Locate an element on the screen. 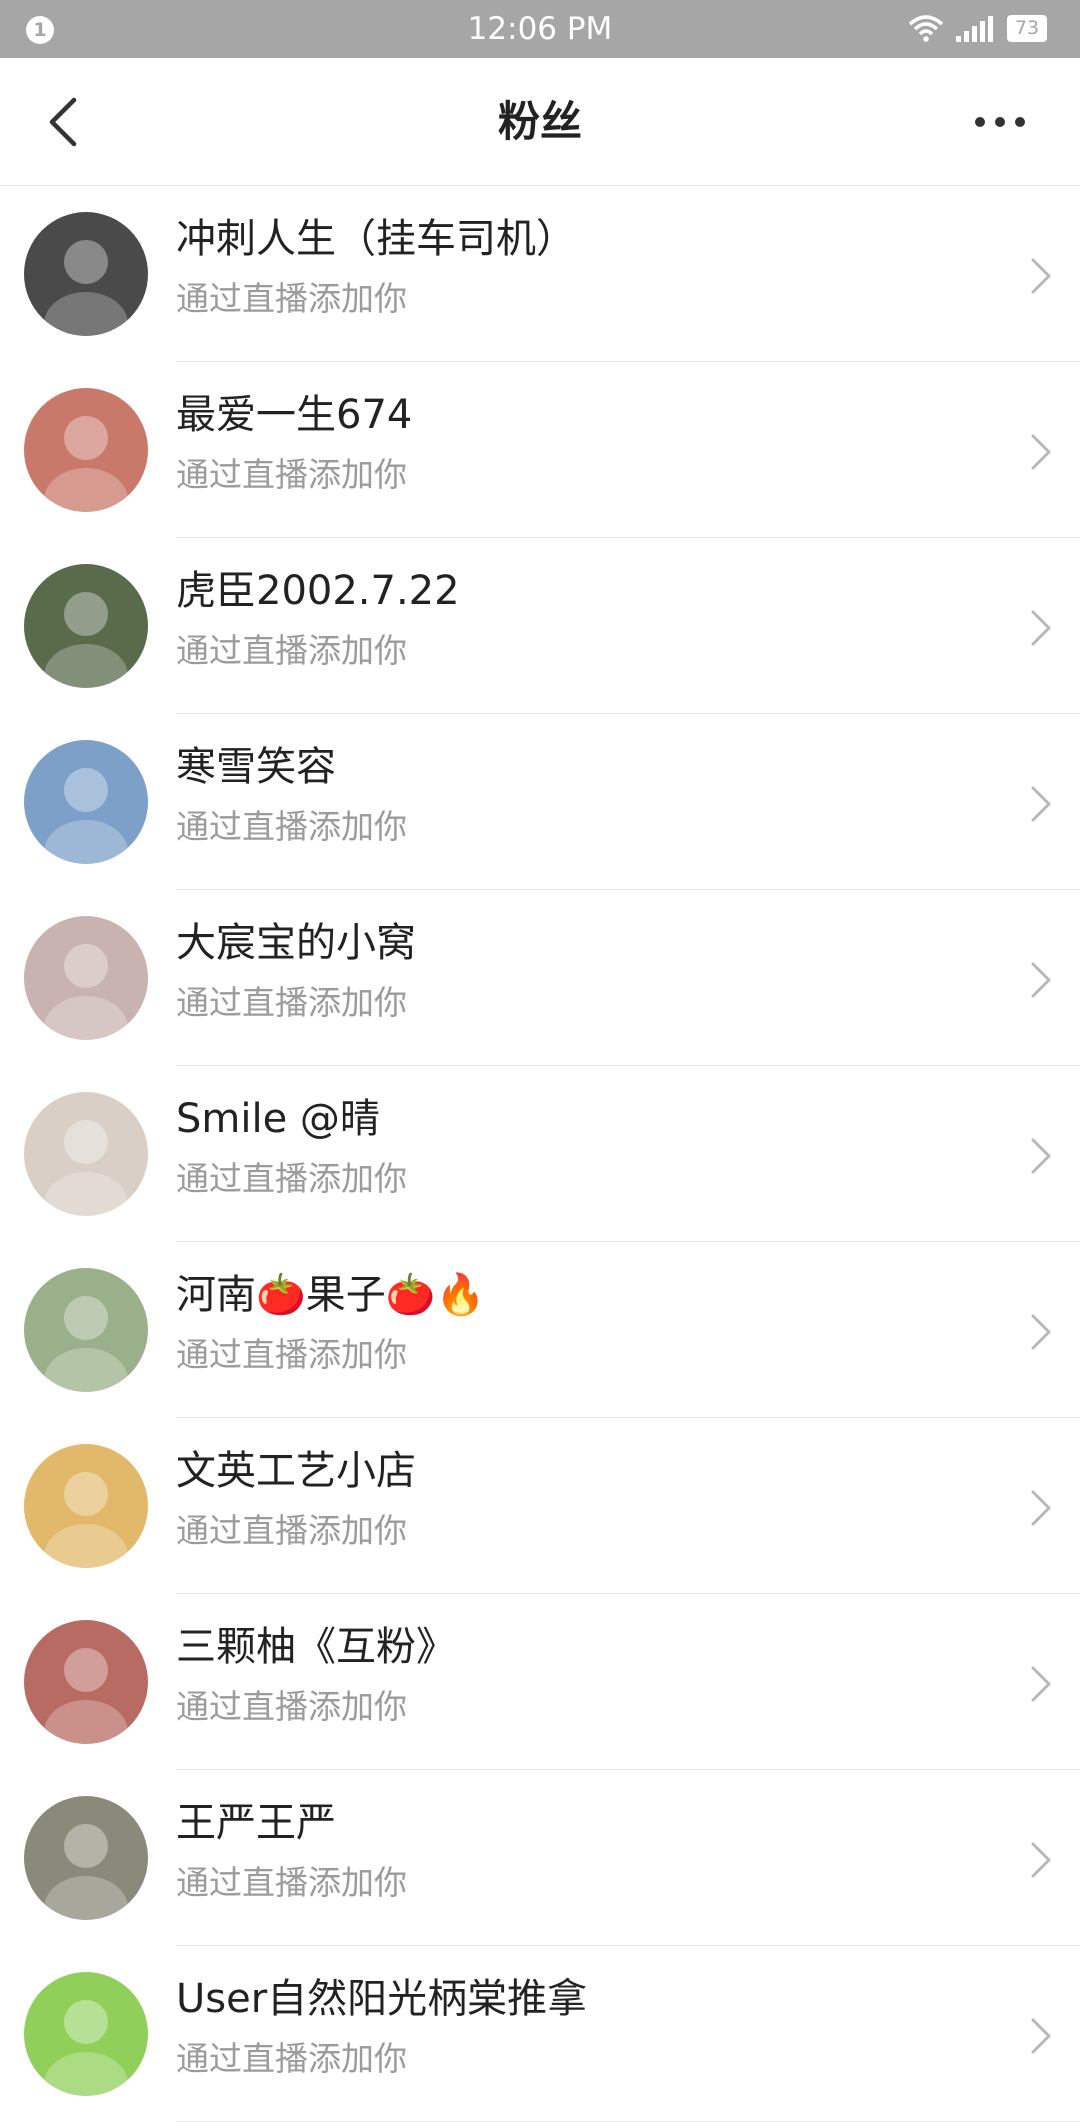  fan-name: 文英工艺小店 is located at coordinates (296, 1471).